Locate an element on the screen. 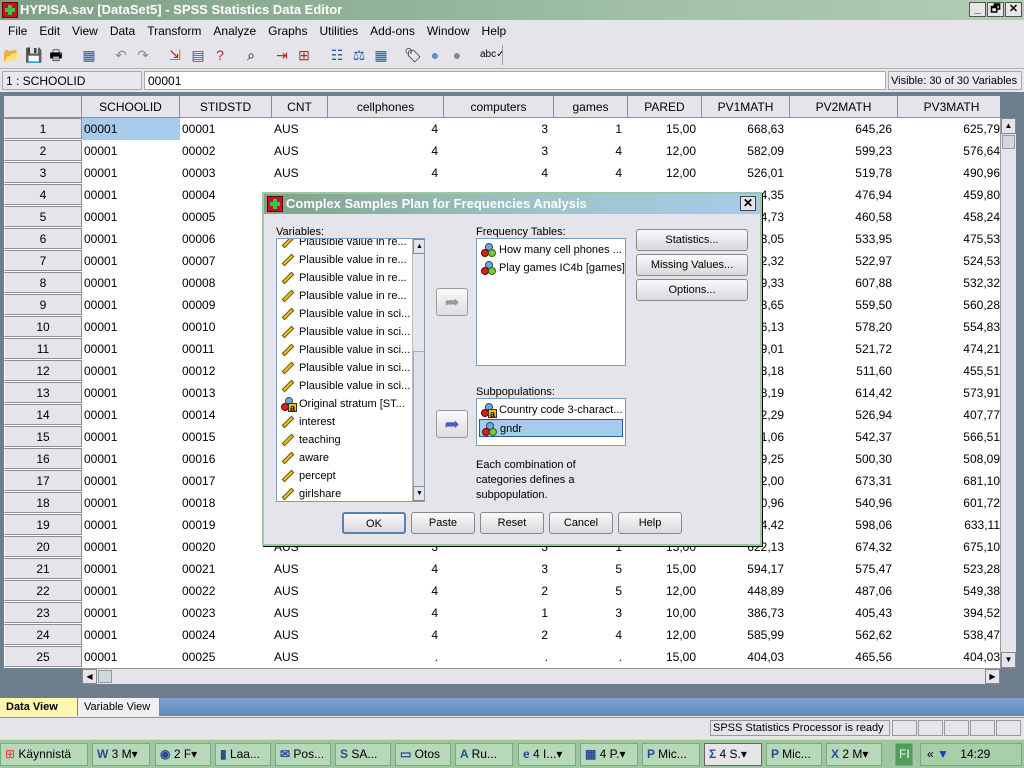 The width and height of the screenshot is (1024, 768). table-cell: 599,23 is located at coordinates (844, 151).